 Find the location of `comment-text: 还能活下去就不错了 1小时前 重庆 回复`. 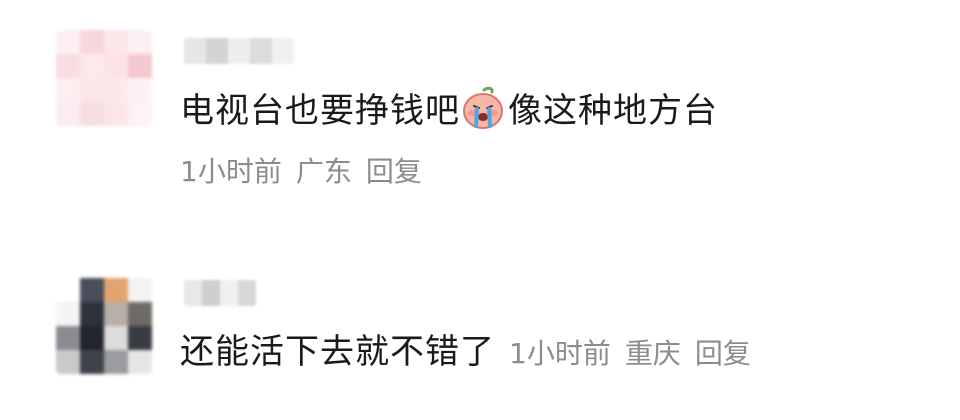

comment-text: 还能活下去就不错了 1小时前 重庆 回复 is located at coordinates (472, 353).